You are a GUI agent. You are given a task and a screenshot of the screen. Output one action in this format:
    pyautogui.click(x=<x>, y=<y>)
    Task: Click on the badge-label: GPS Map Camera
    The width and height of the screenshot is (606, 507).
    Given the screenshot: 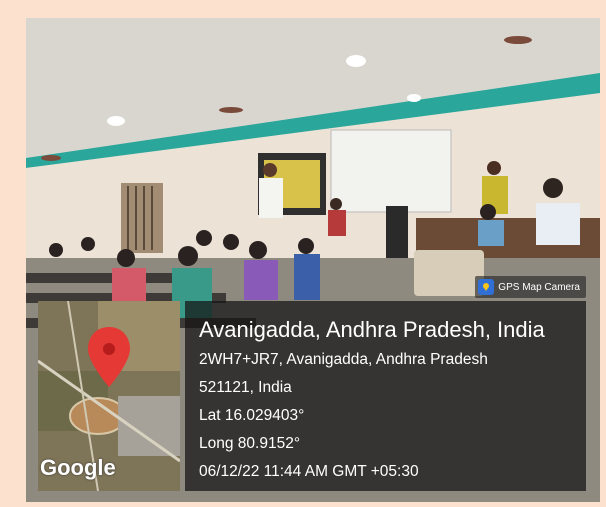 What is the action you would take?
    pyautogui.click(x=539, y=287)
    